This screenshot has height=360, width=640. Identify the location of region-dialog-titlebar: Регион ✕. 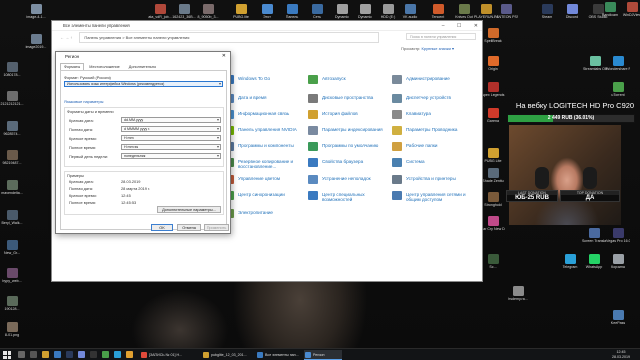
(143, 56).